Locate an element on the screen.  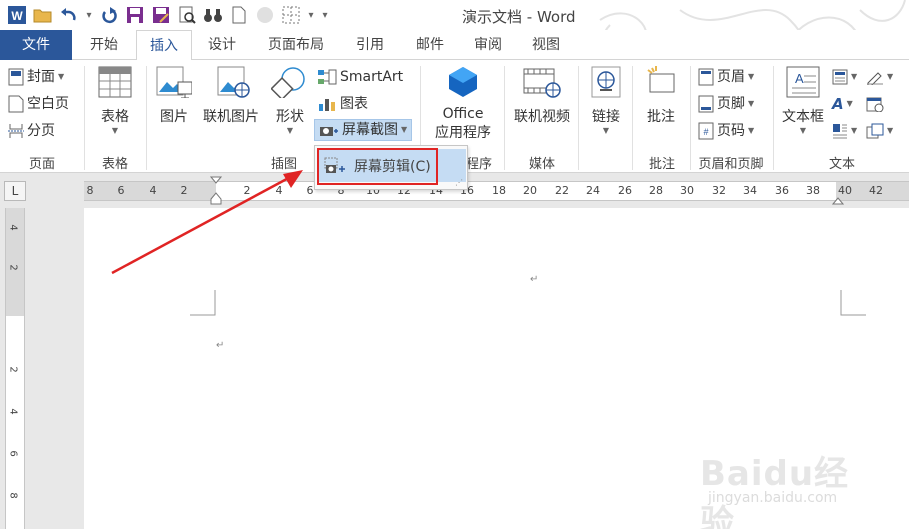
watermark-url: jingyan.baidu.com is located at coordinates (773, 498).